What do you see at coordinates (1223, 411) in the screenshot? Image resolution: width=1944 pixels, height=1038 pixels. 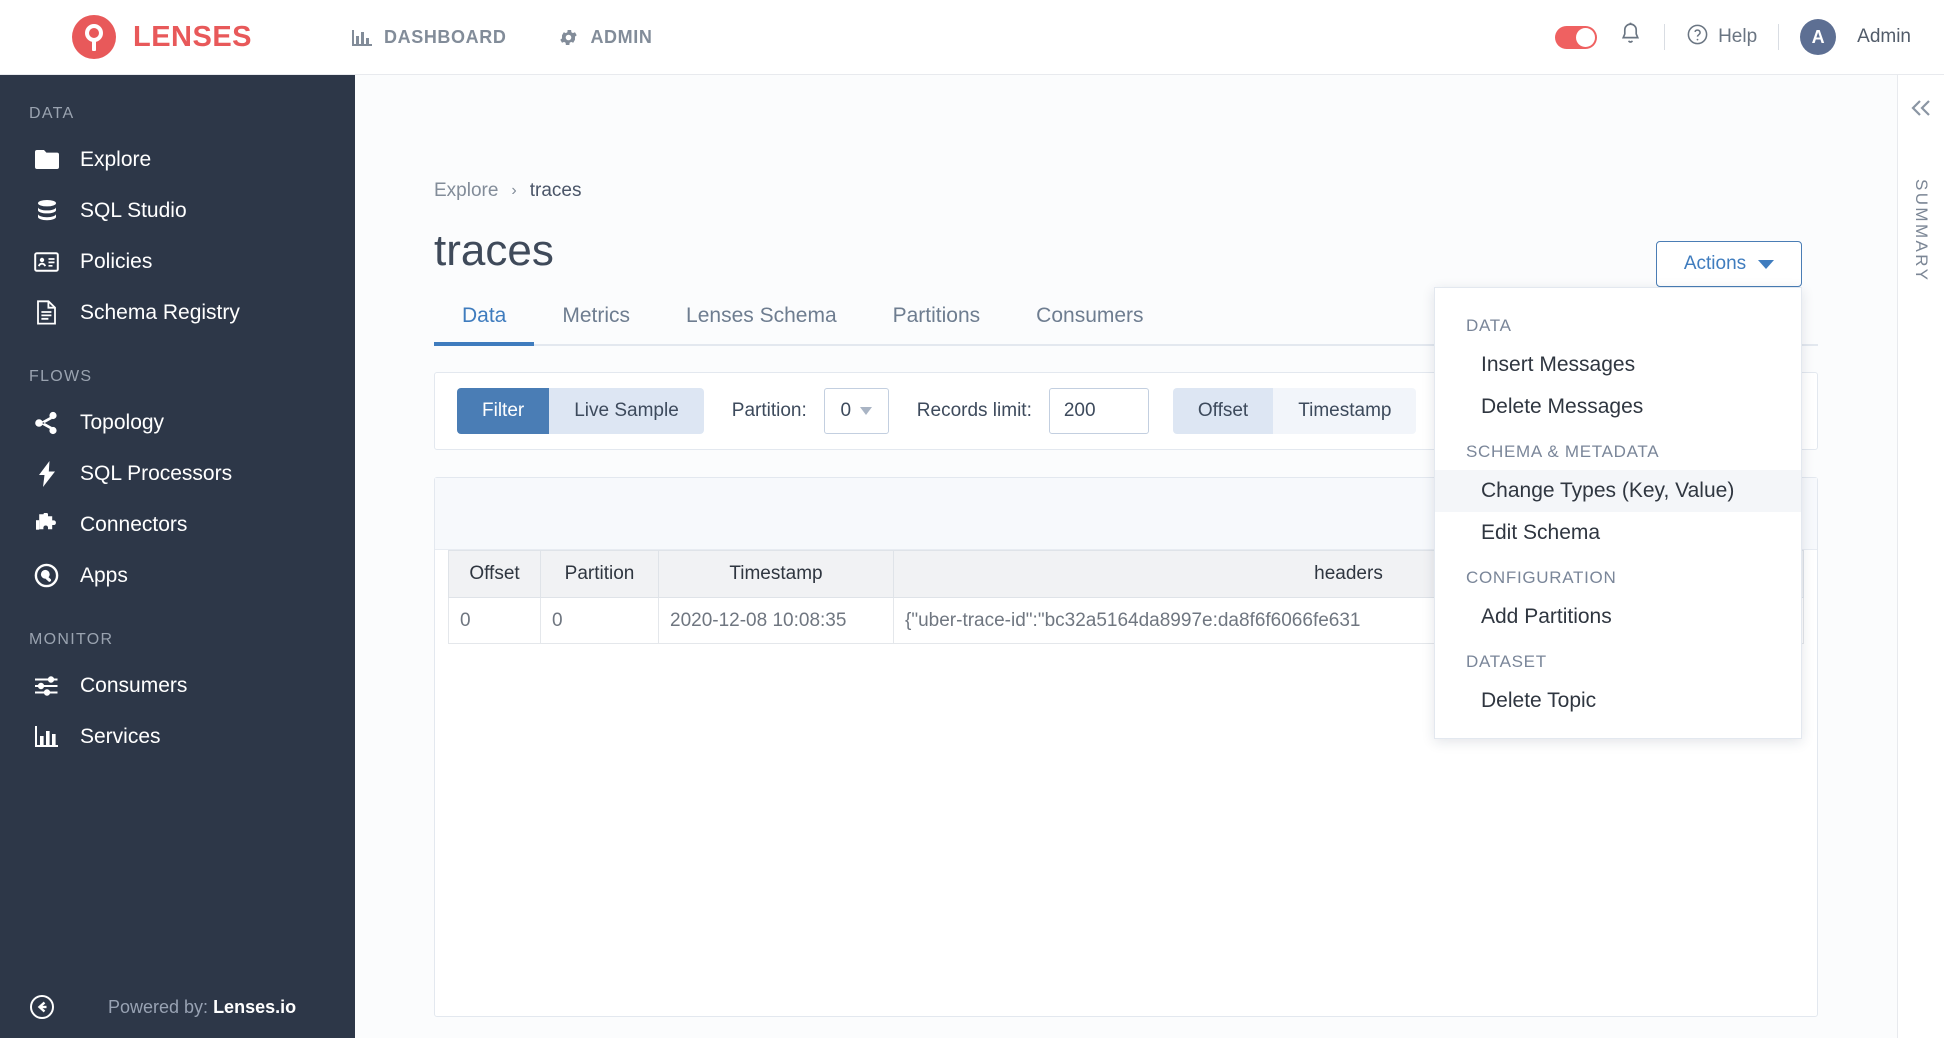 I see `offset-tab-button: Offset` at bounding box center [1223, 411].